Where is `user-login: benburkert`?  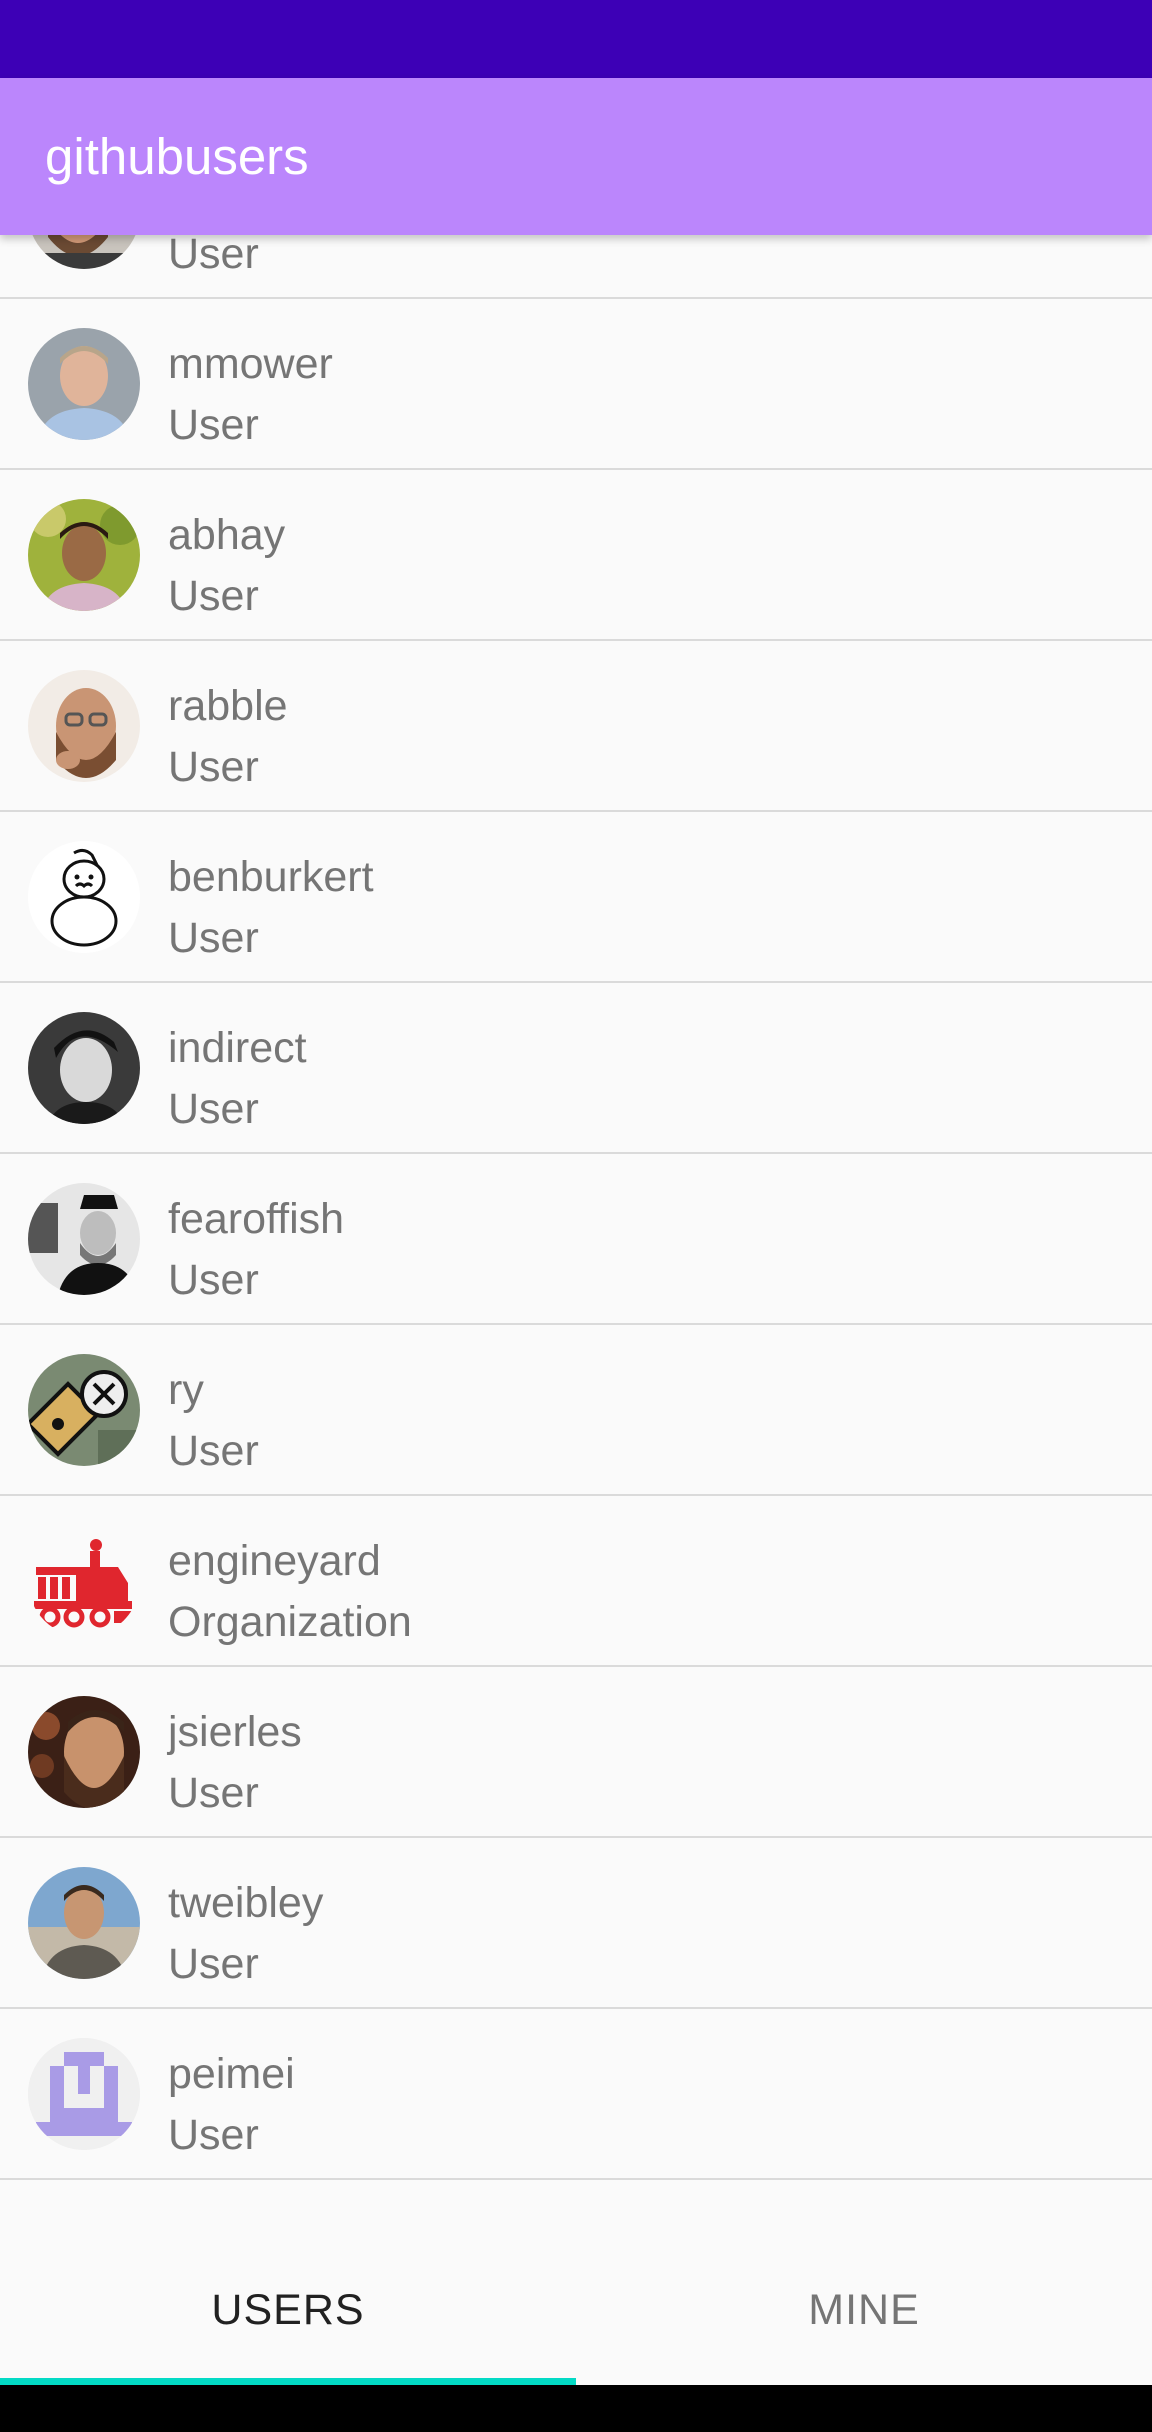
user-login: benburkert is located at coordinates (271, 877).